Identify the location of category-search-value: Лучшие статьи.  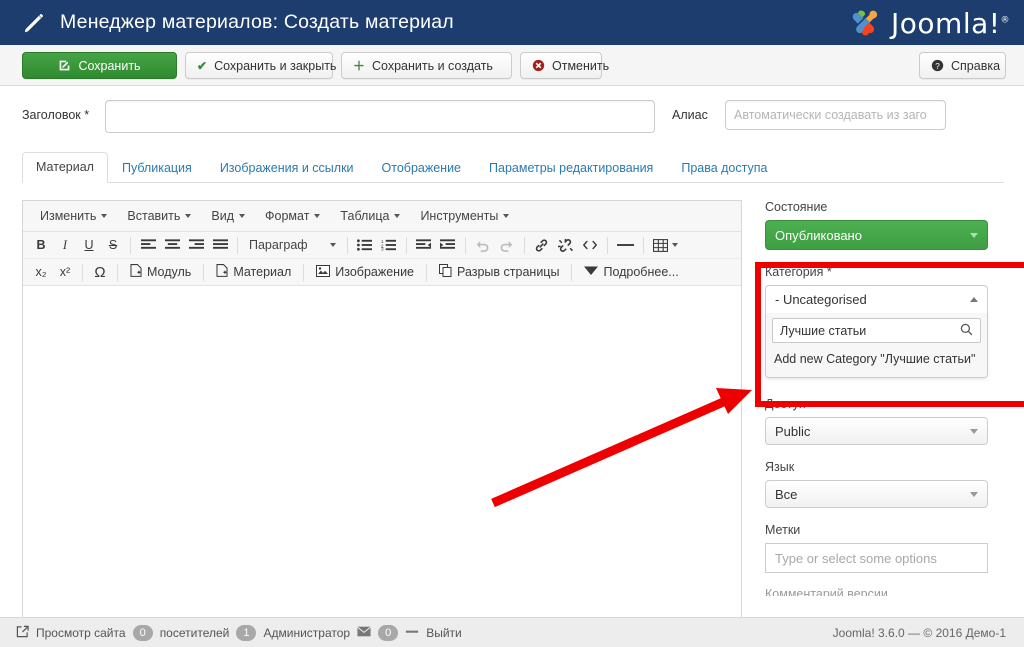
(823, 330).